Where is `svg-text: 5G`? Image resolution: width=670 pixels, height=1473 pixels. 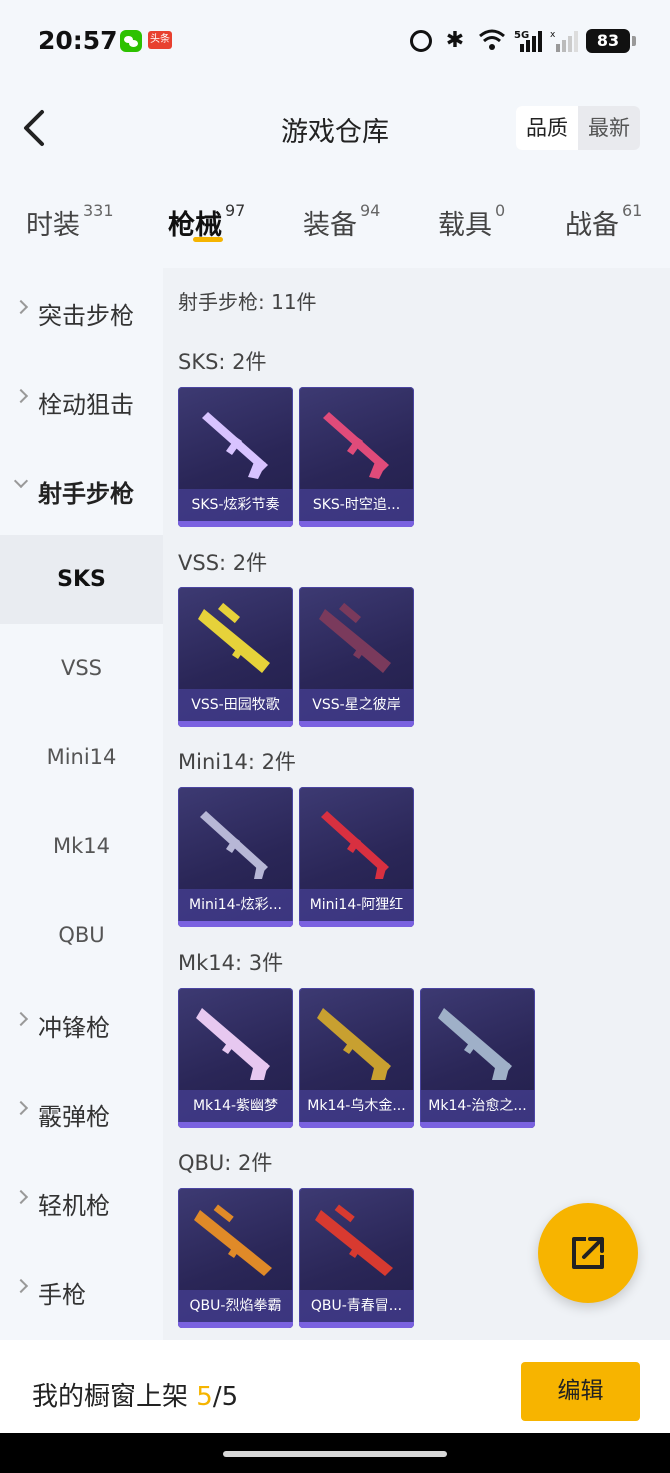
svg-text: 5G is located at coordinates (521, 35).